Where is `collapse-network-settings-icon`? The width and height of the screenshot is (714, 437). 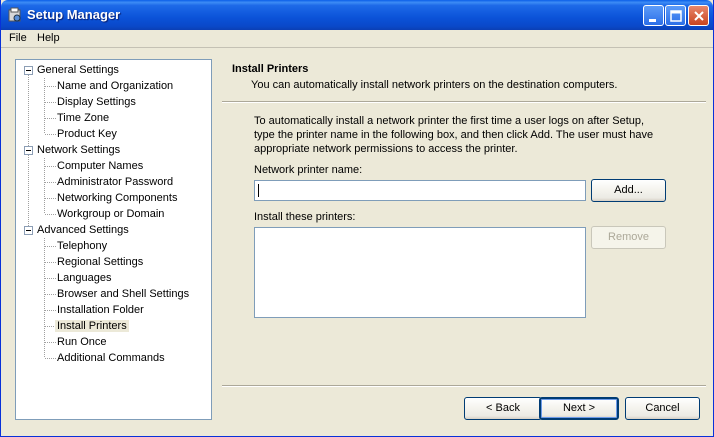 collapse-network-settings-icon is located at coordinates (28, 150).